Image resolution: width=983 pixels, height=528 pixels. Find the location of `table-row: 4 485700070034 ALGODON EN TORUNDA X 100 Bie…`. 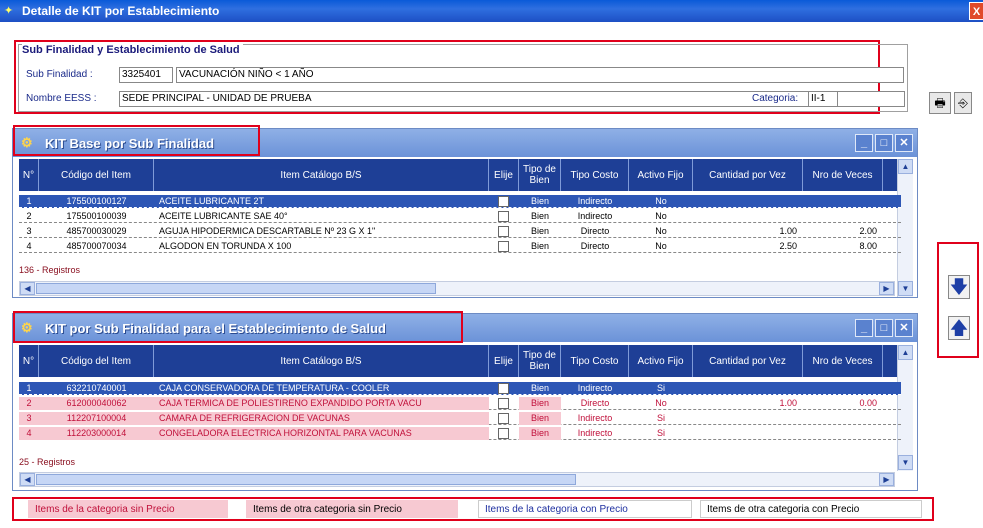

table-row: 4 485700070034 ALGODON EN TORUNDA X 100 Bie… is located at coordinates (460, 246).